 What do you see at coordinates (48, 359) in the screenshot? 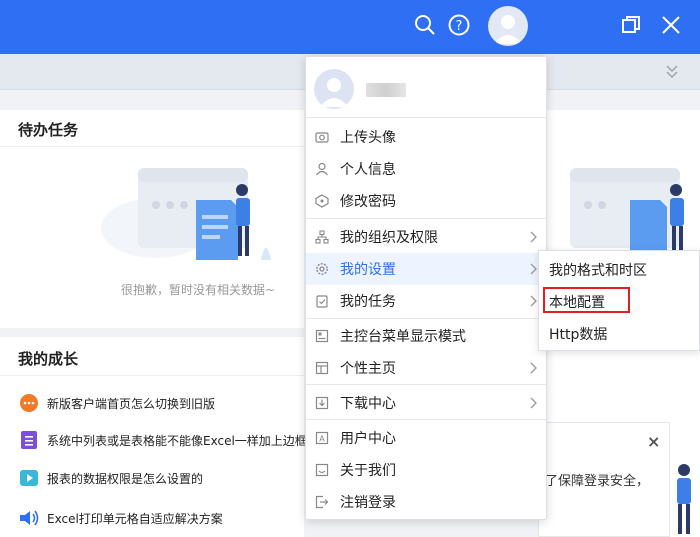
I see `growth-title: 我的成长` at bounding box center [48, 359].